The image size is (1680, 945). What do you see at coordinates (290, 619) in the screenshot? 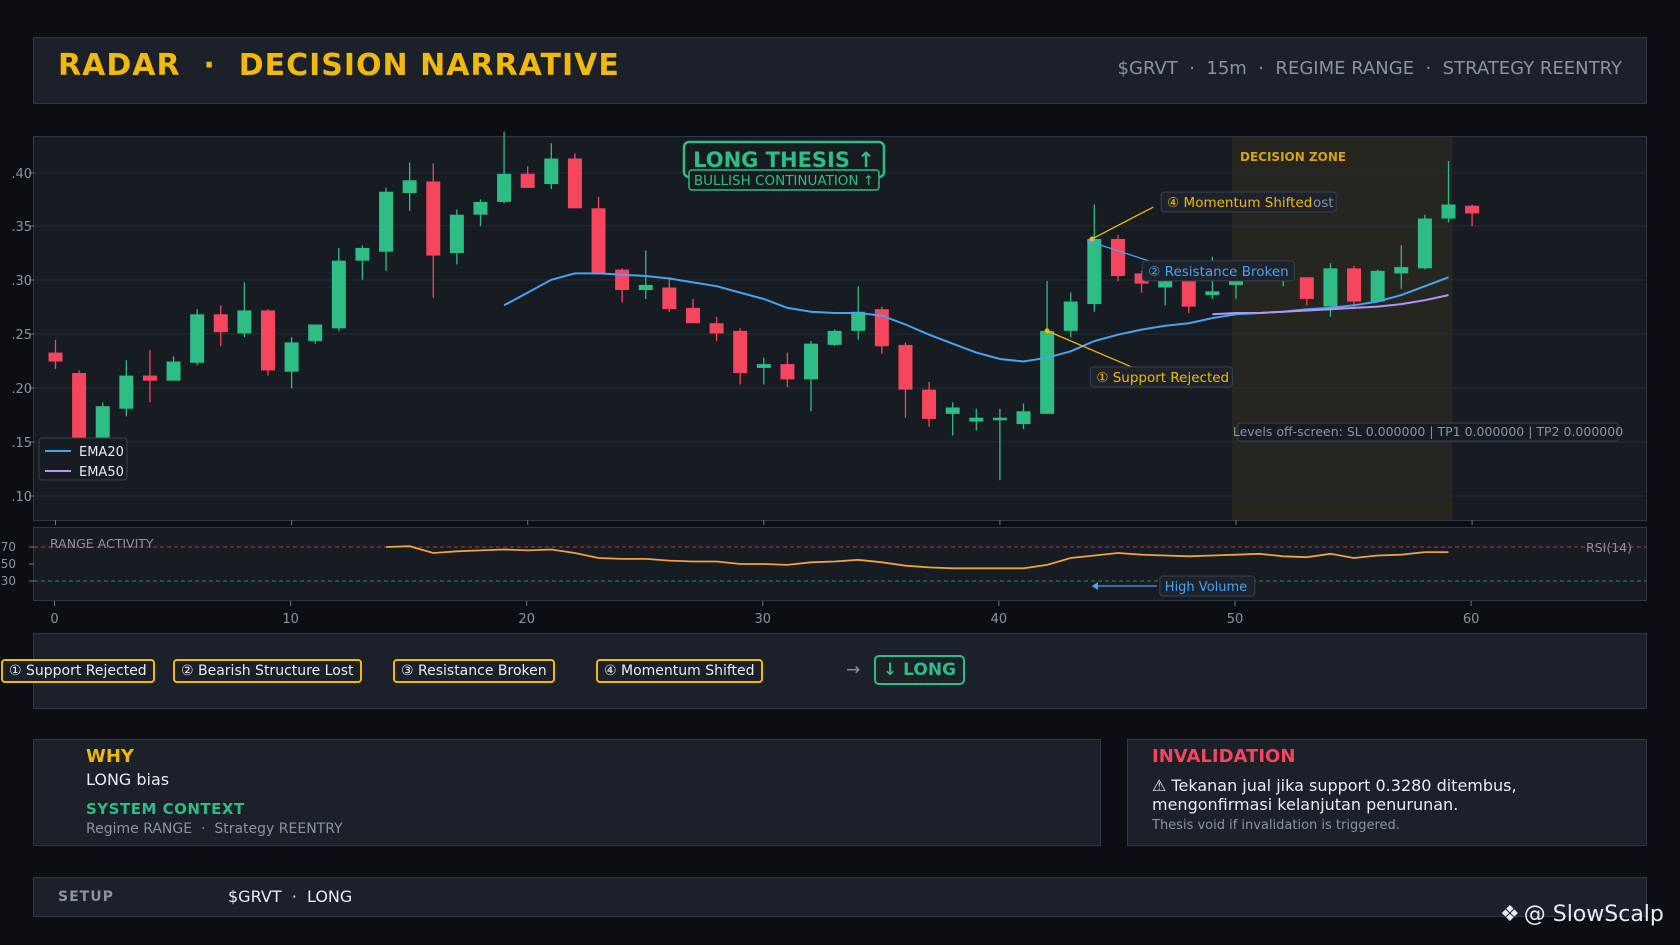
I see `x-tick-label: 10` at bounding box center [290, 619].